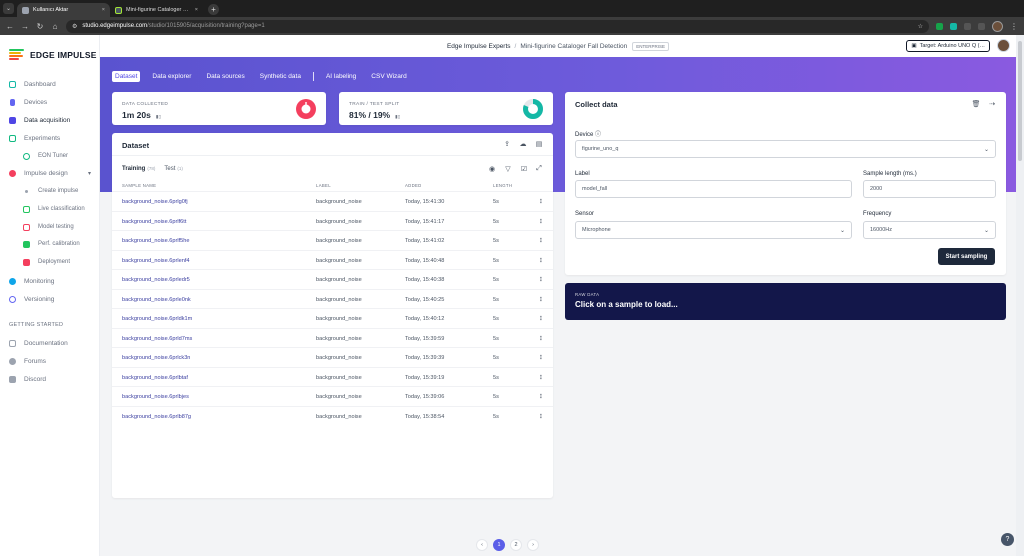 The height and width of the screenshot is (556, 1024). What do you see at coordinates (713, 230) in the screenshot?
I see `sensor-select: Microphone ⌄` at bounding box center [713, 230].